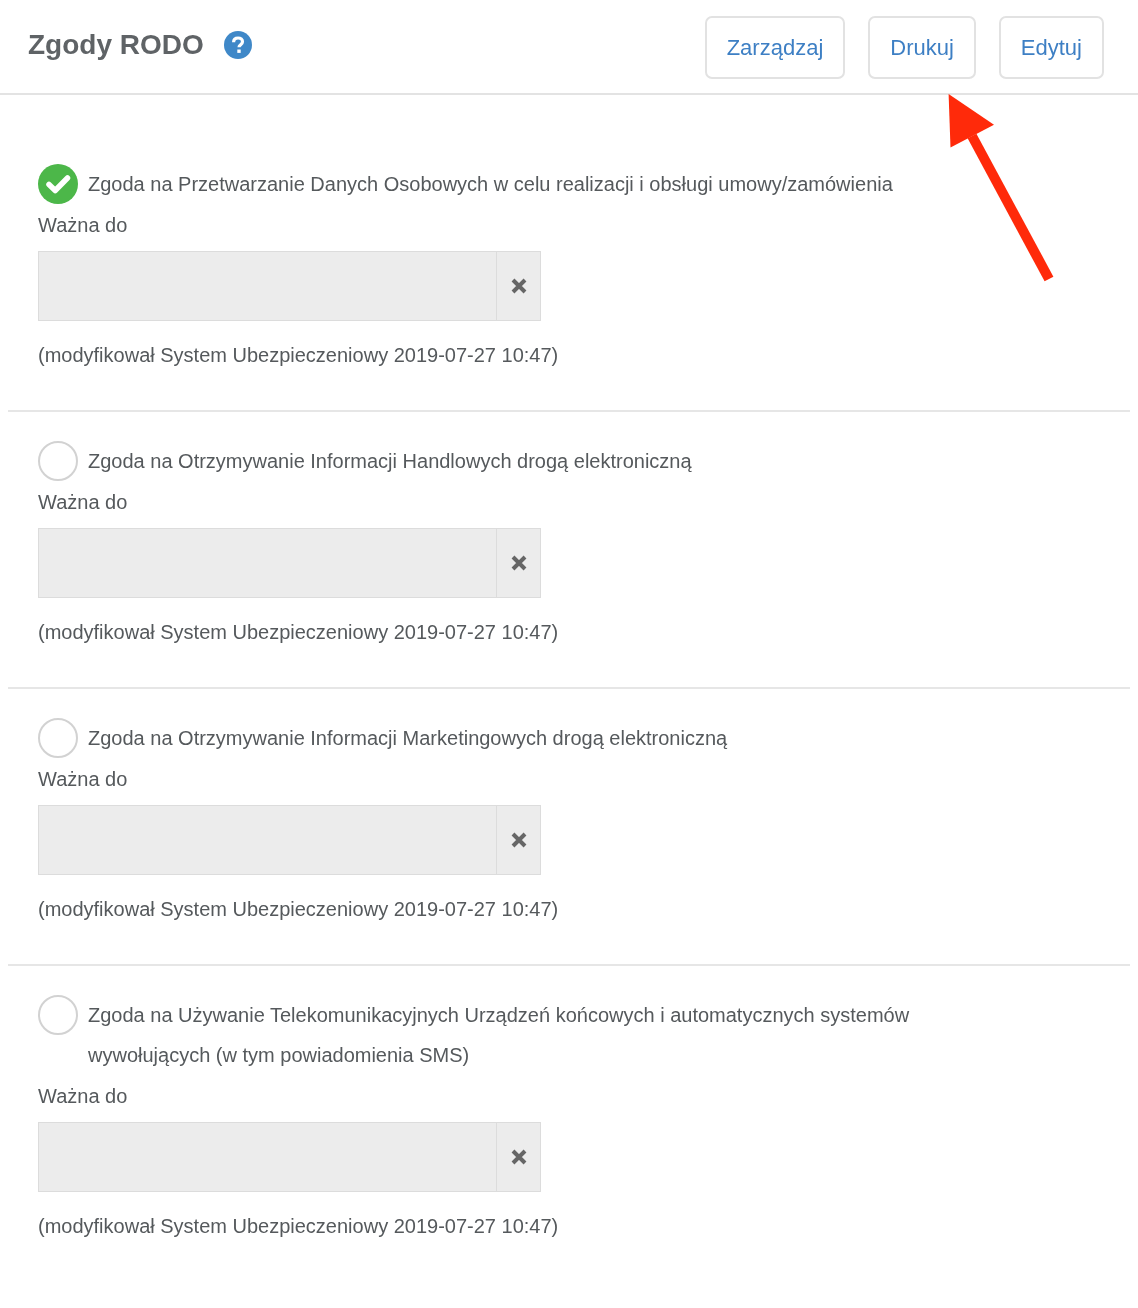  Describe the element at coordinates (1051, 47) in the screenshot. I see `header-button: Edytuj` at that location.